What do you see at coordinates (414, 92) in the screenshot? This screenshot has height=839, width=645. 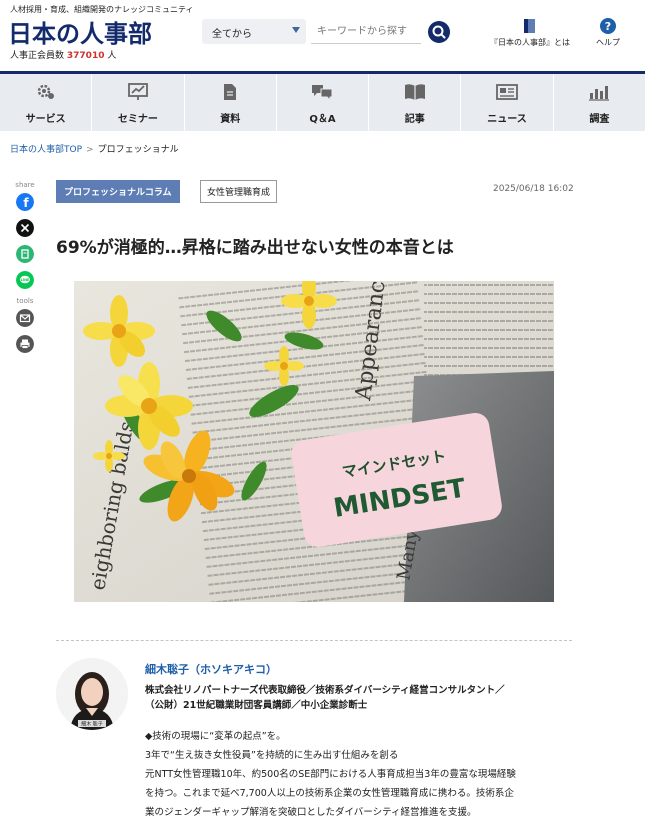 I see `article-icon` at bounding box center [414, 92].